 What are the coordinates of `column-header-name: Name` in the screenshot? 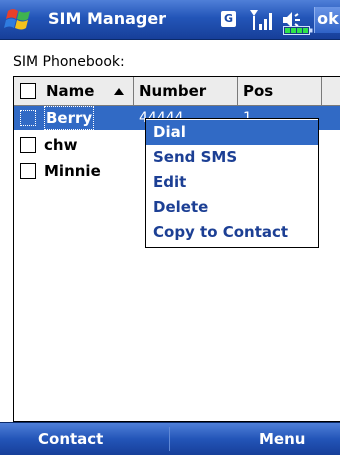 It's located at (74, 91).